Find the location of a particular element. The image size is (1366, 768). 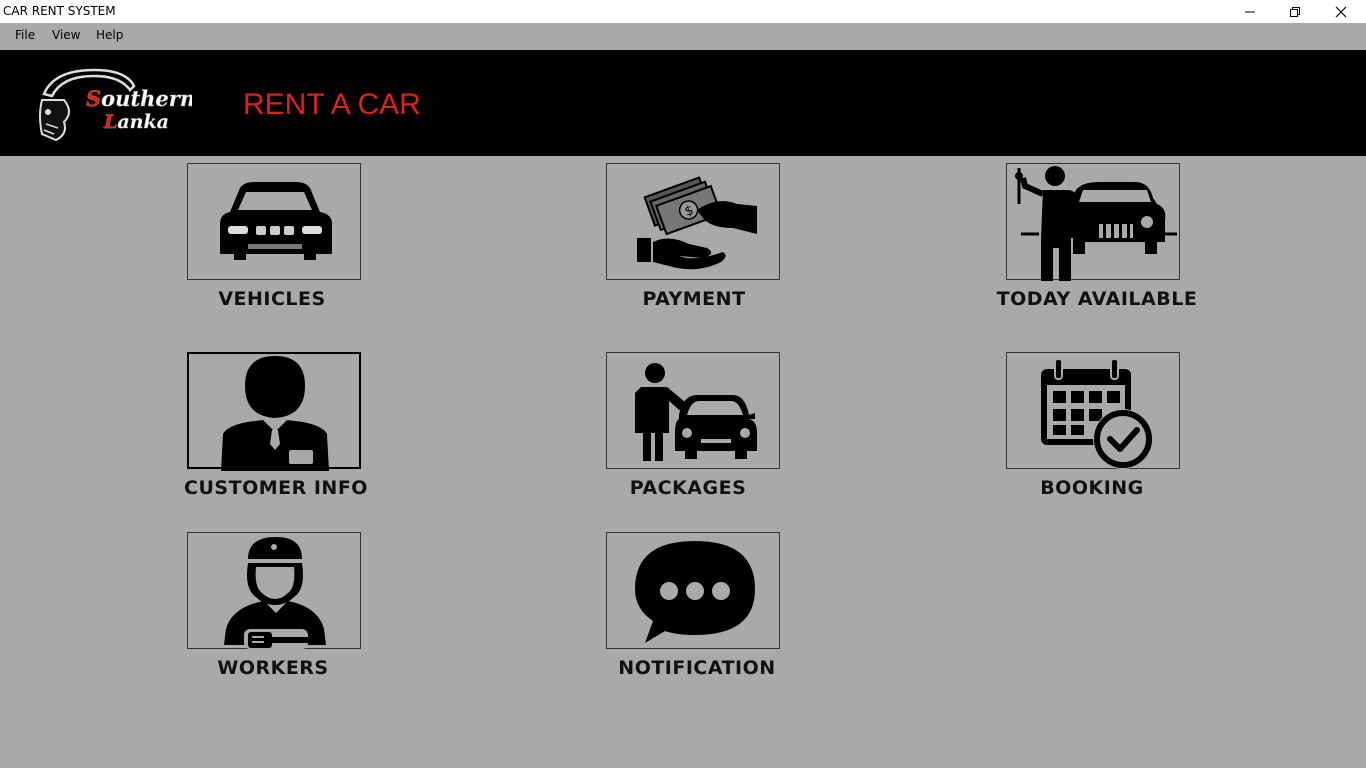

car-front-icon is located at coordinates (276, 221).